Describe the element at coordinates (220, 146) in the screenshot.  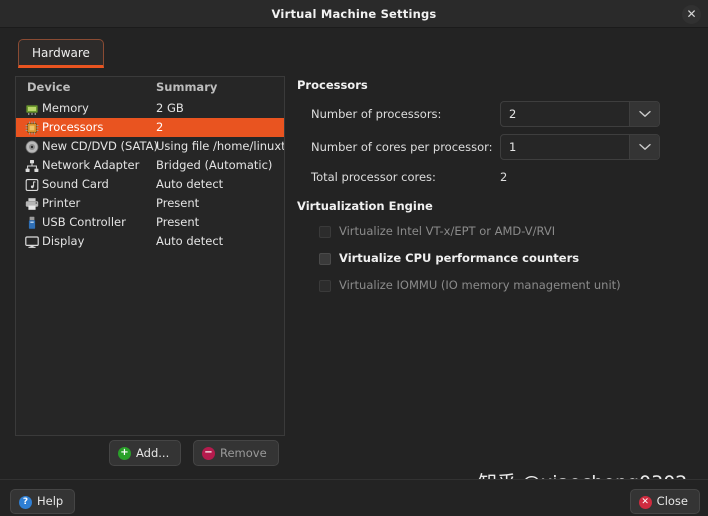
I see `device-summary: Using file /home/linuxte` at that location.